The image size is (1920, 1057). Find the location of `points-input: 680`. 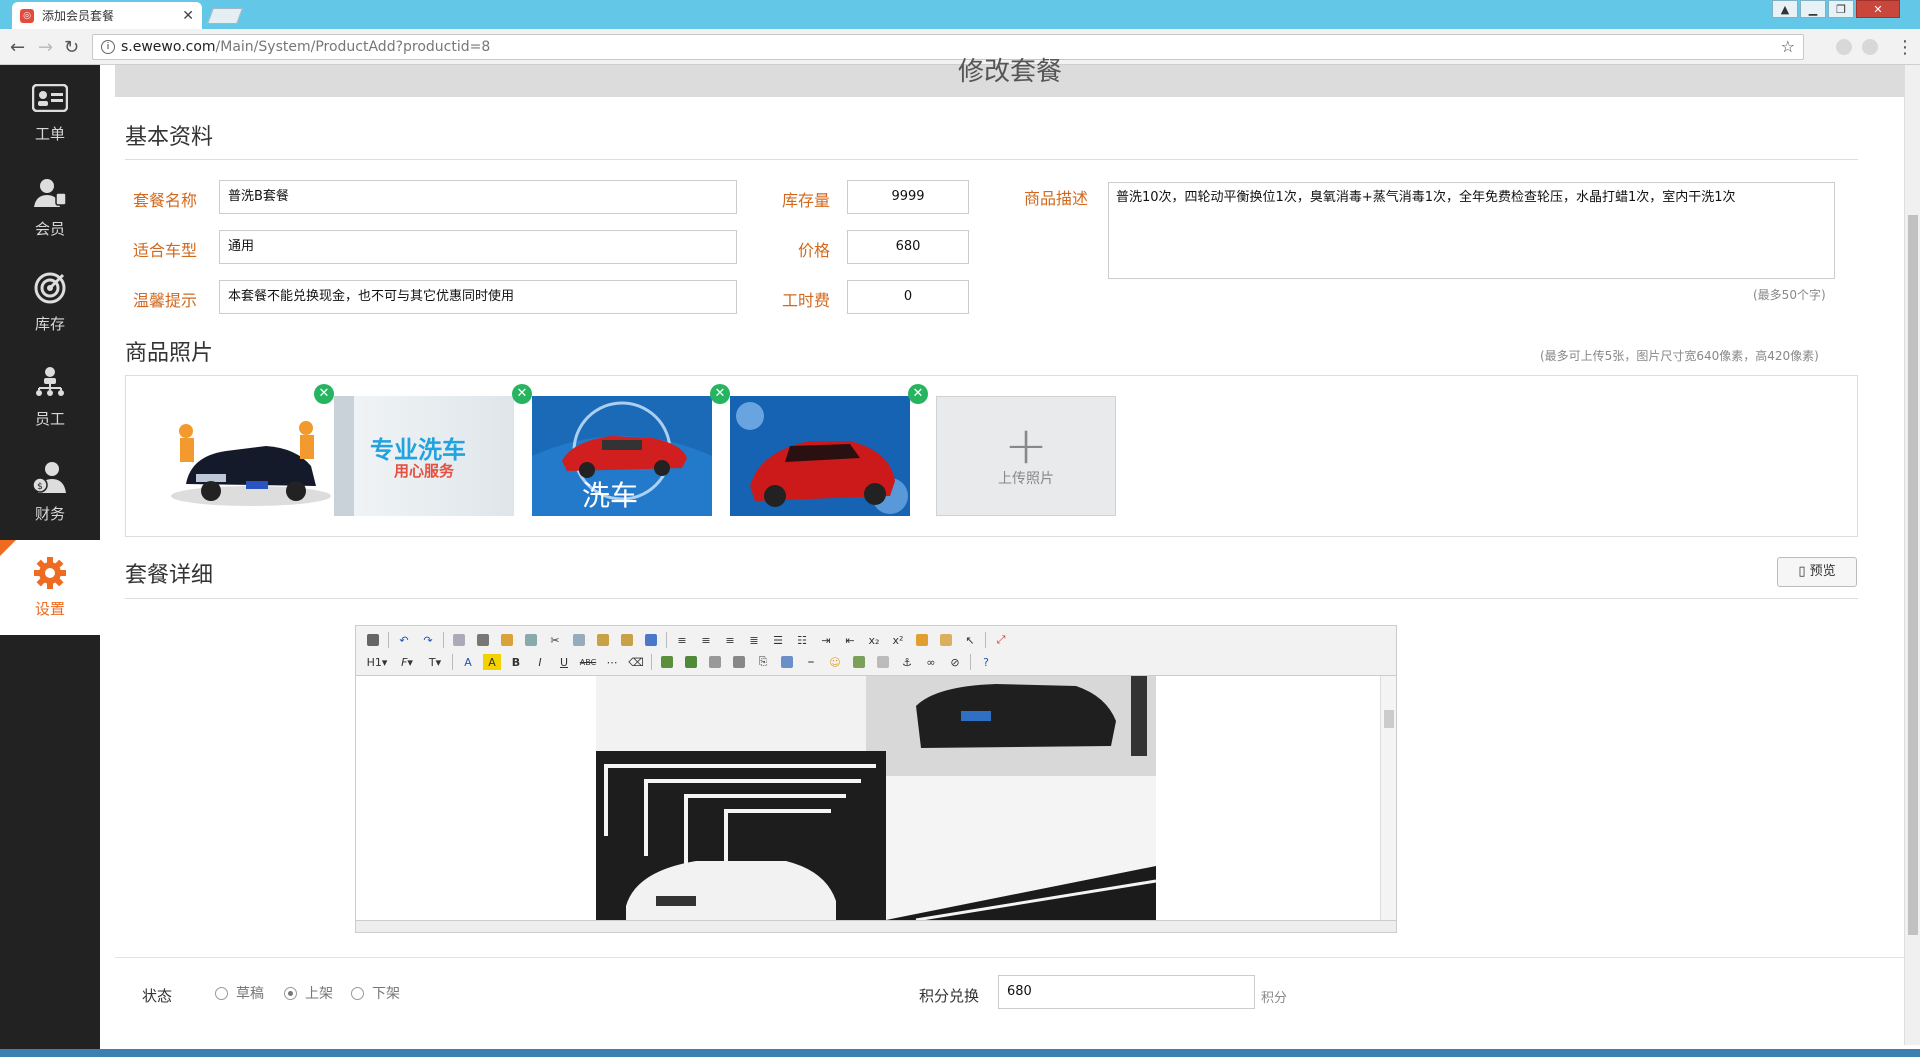

points-input: 680 is located at coordinates (1126, 992).